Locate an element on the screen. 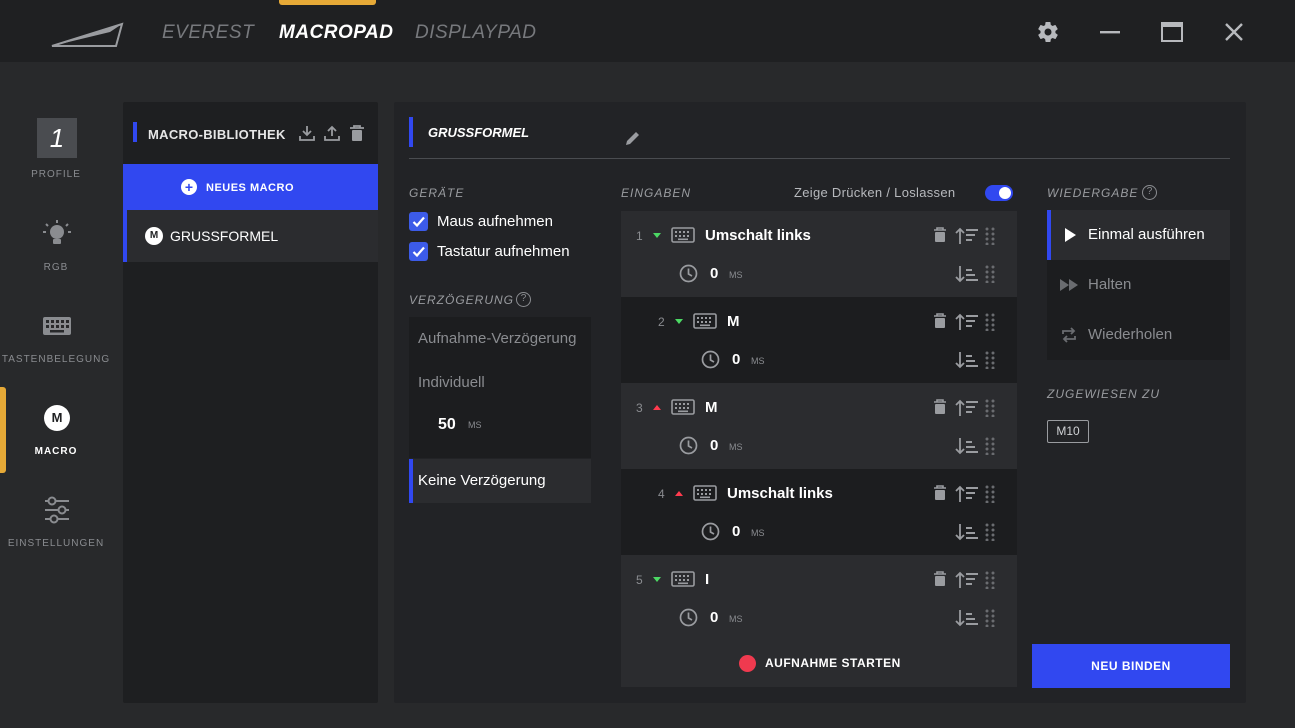 This screenshot has height=728, width=1295. input-row: 2 M 0 MS is located at coordinates (819, 340).